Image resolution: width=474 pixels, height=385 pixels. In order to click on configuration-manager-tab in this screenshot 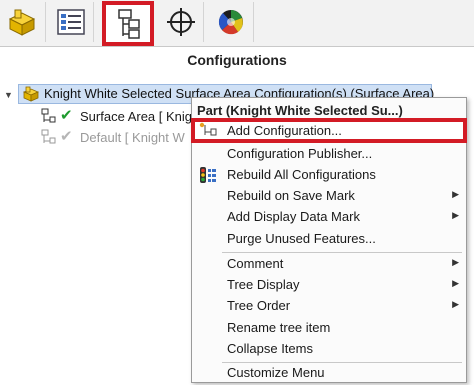, I will do `click(128, 23)`.